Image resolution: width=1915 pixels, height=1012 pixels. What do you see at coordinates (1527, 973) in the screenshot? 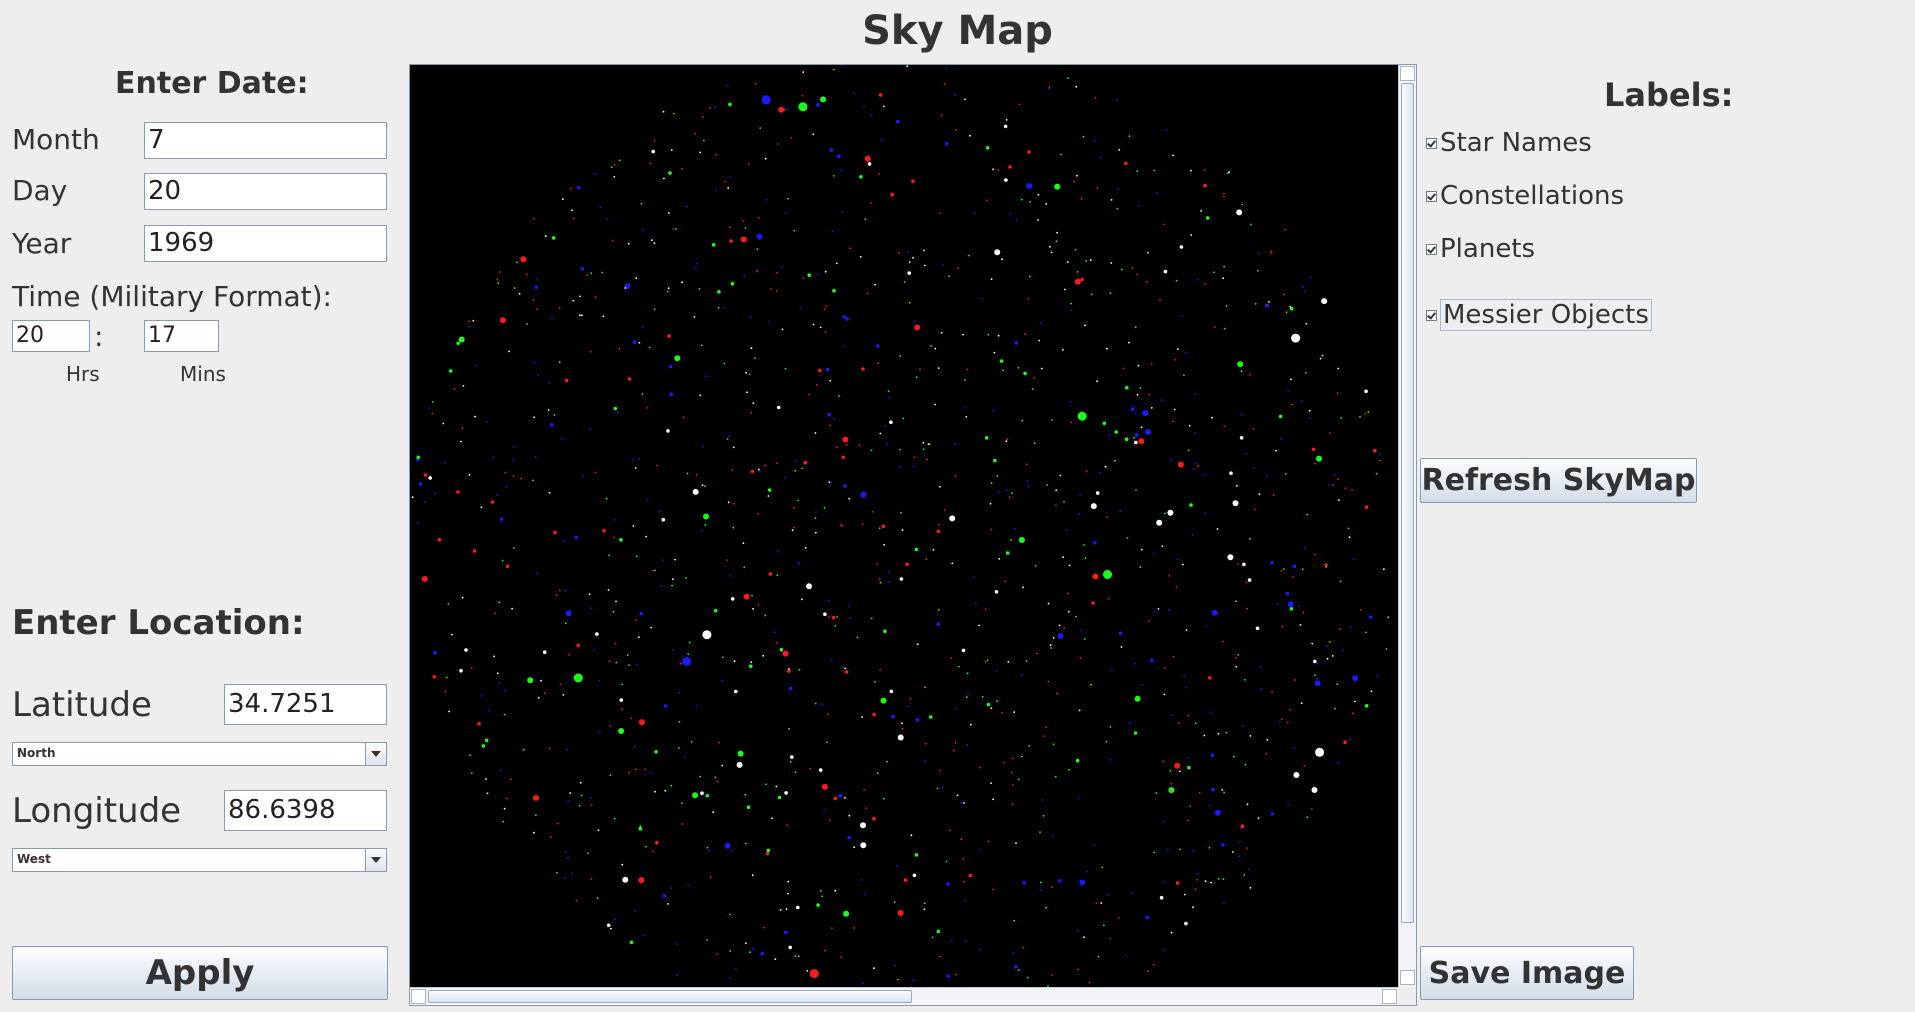
I see `save-image-button: Save Image` at bounding box center [1527, 973].